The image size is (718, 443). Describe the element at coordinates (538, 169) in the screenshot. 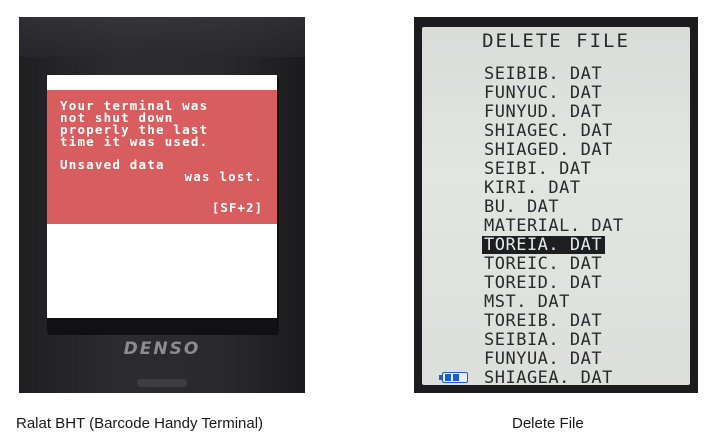

I see `file-name: SEIBI. DAT` at that location.